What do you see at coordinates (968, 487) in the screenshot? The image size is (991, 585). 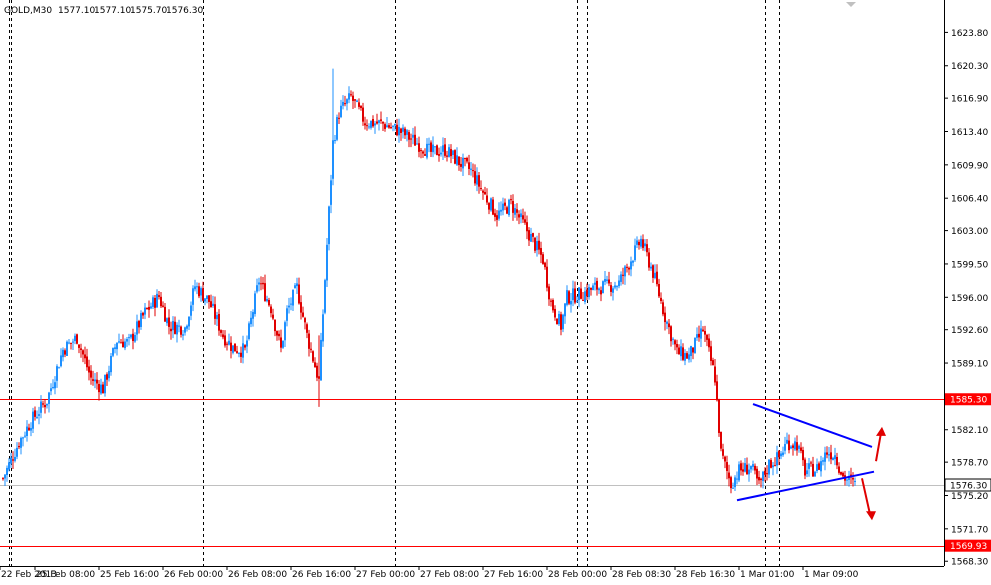 I see `current-price-label: 1576.30` at bounding box center [968, 487].